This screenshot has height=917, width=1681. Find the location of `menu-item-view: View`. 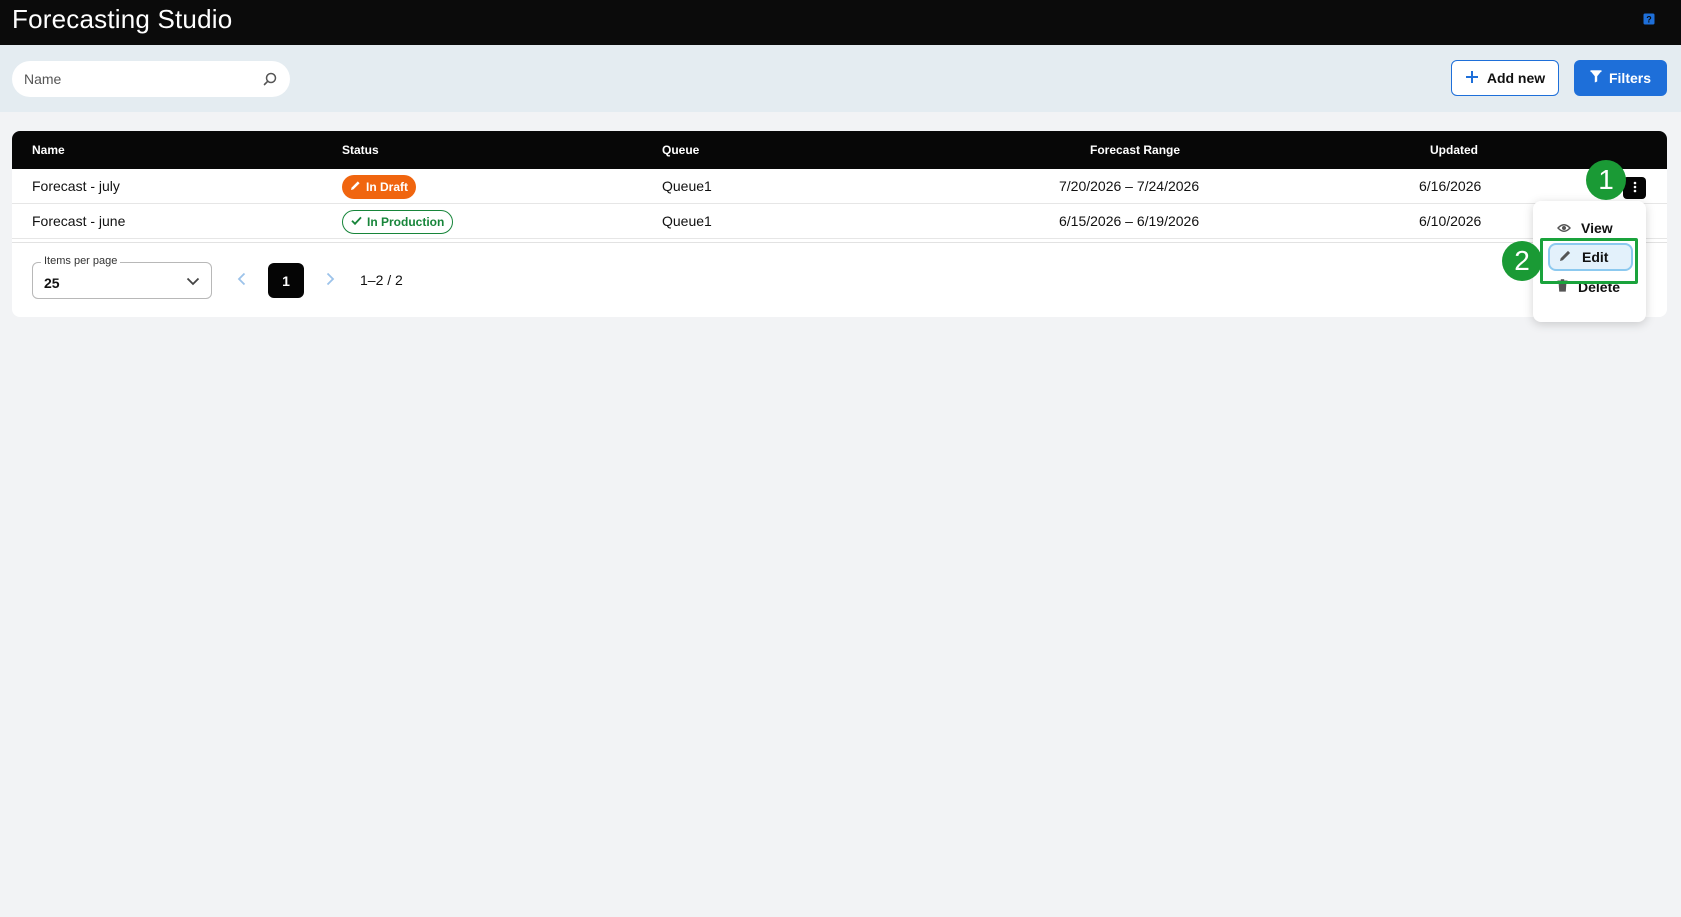

menu-item-view: View is located at coordinates (1590, 228).